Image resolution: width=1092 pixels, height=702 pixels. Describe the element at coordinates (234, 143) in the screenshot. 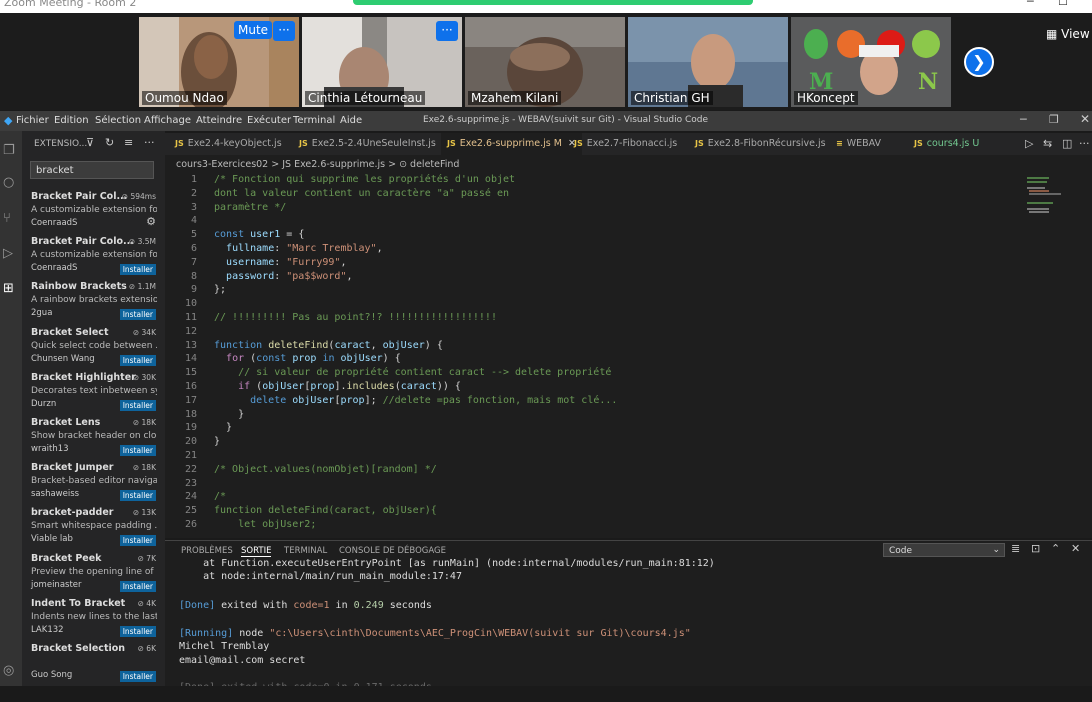

I see `tab-label: Exe2.4-keyObject.js` at that location.